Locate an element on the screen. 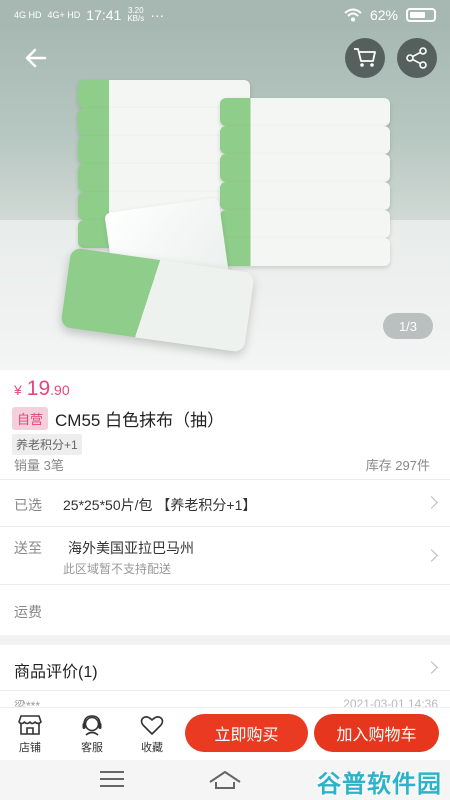  back-arrow-icon is located at coordinates (36, 58).